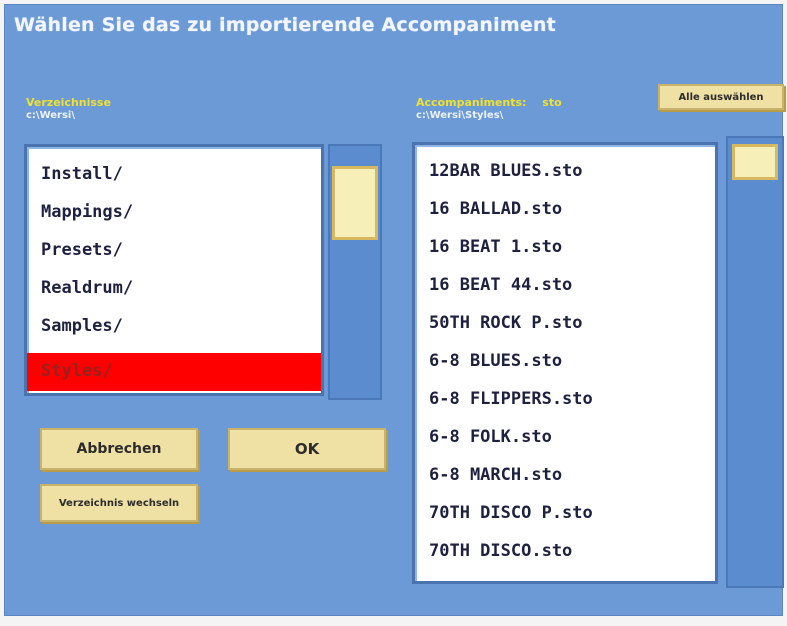  Describe the element at coordinates (511, 513) in the screenshot. I see `accompaniment-item: 70TH DISCO P.sto` at that location.